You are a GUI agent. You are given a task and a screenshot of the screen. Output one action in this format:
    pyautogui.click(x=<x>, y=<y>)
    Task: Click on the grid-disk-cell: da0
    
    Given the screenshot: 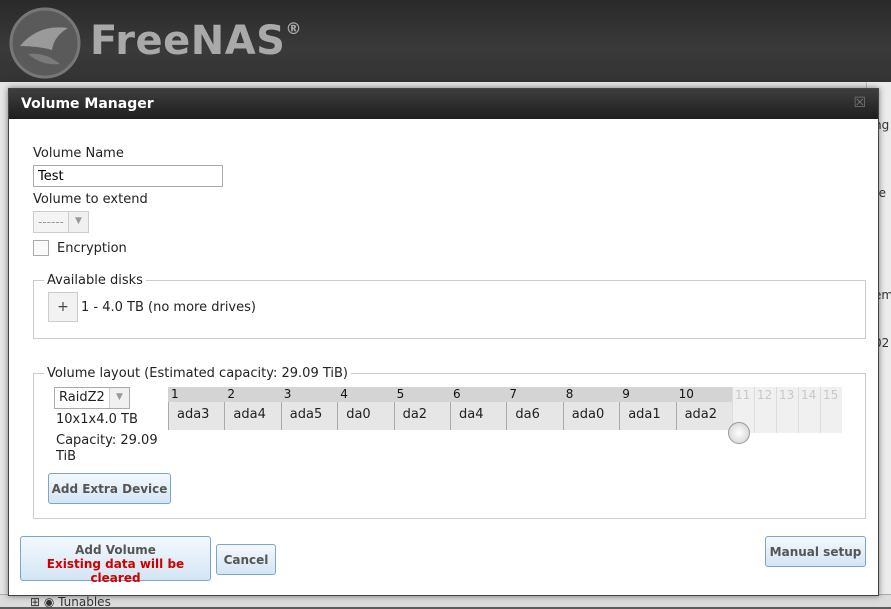 What is the action you would take?
    pyautogui.click(x=365, y=416)
    